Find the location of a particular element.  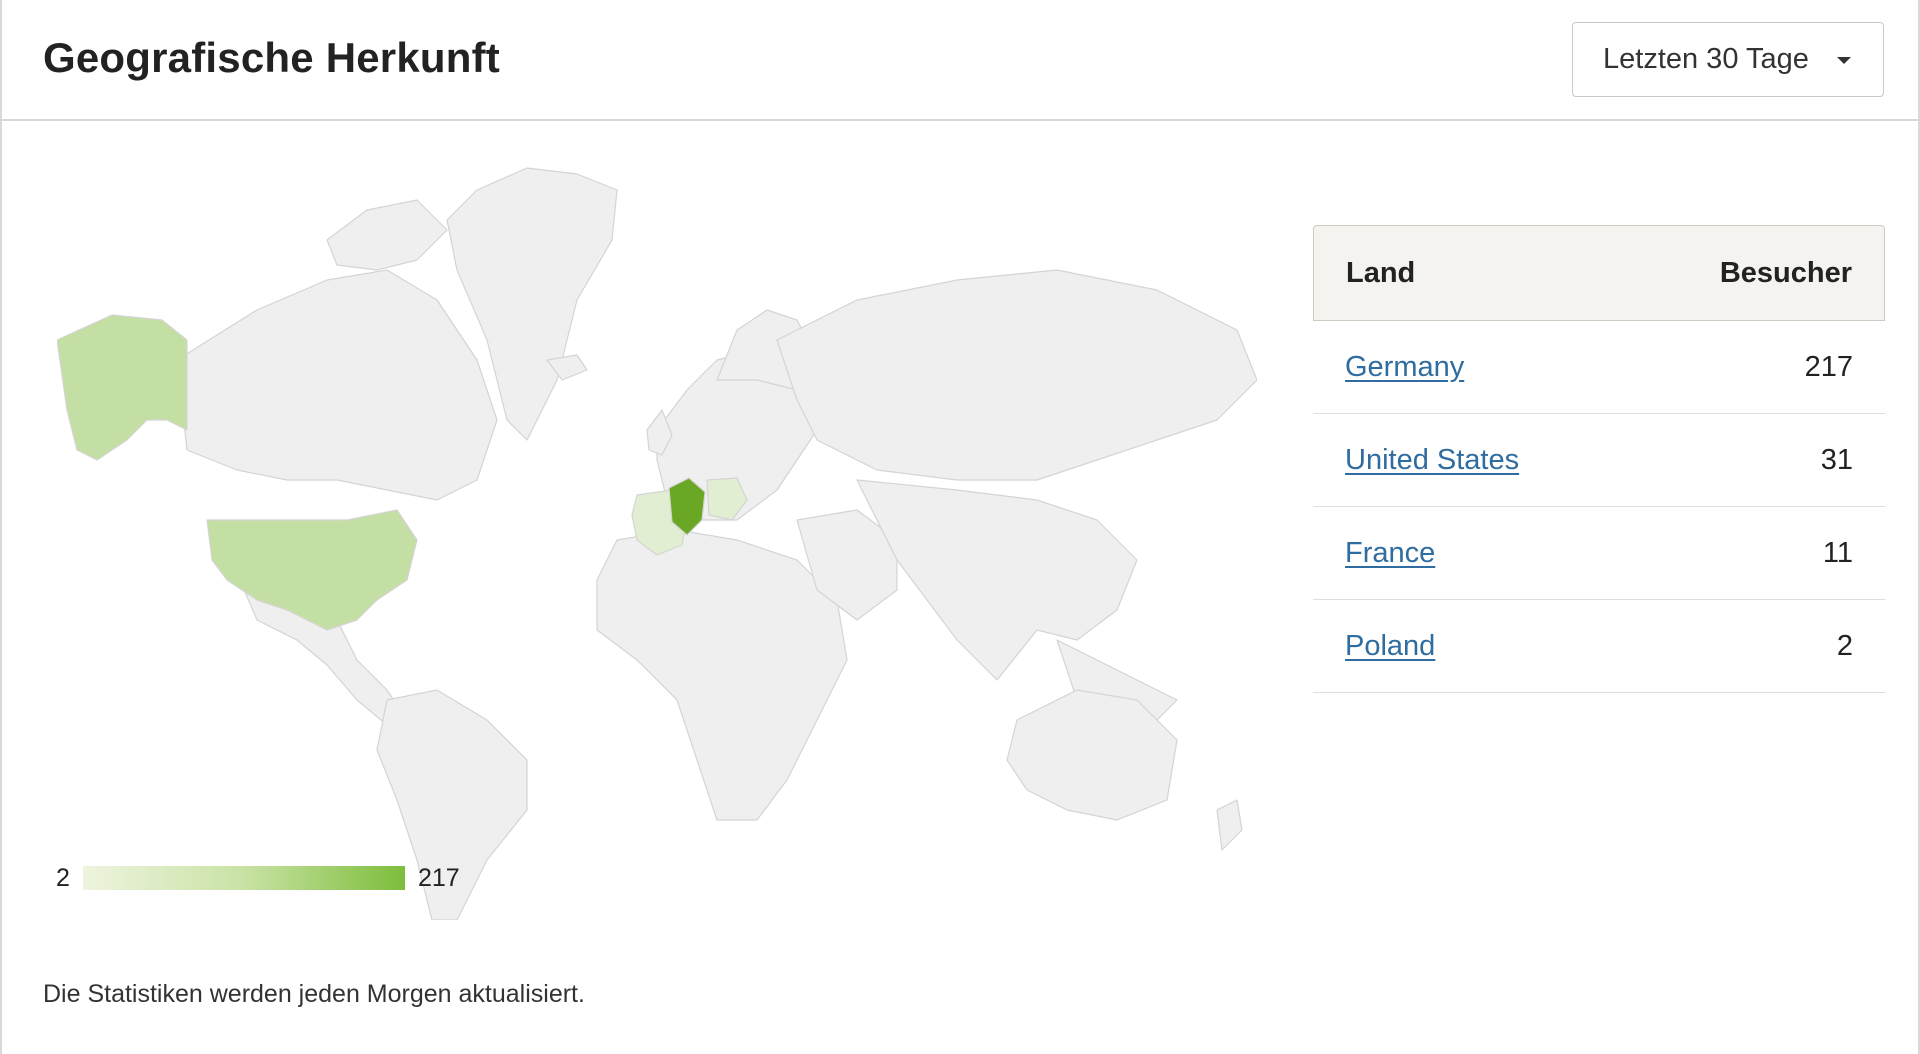

visitor-count: 11 is located at coordinates (1837, 552).